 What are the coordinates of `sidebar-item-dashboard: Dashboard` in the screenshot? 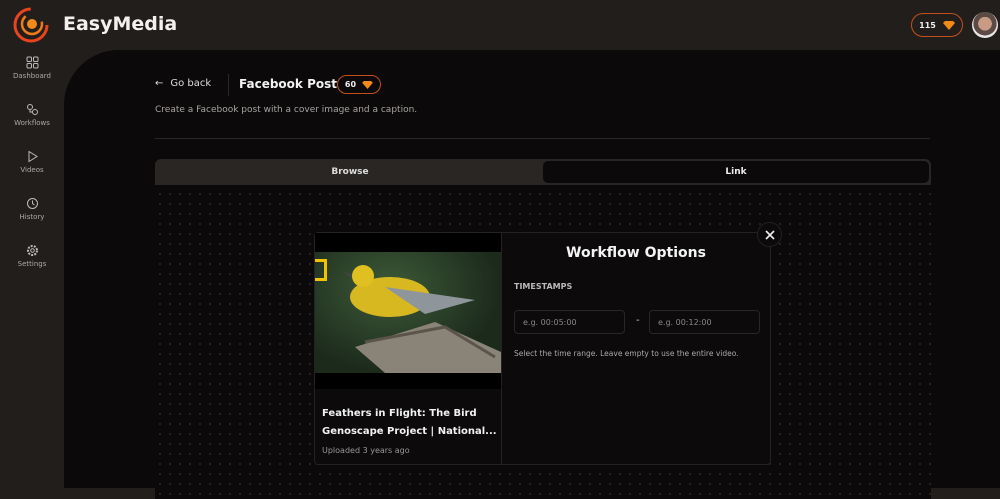 It's located at (32, 73).